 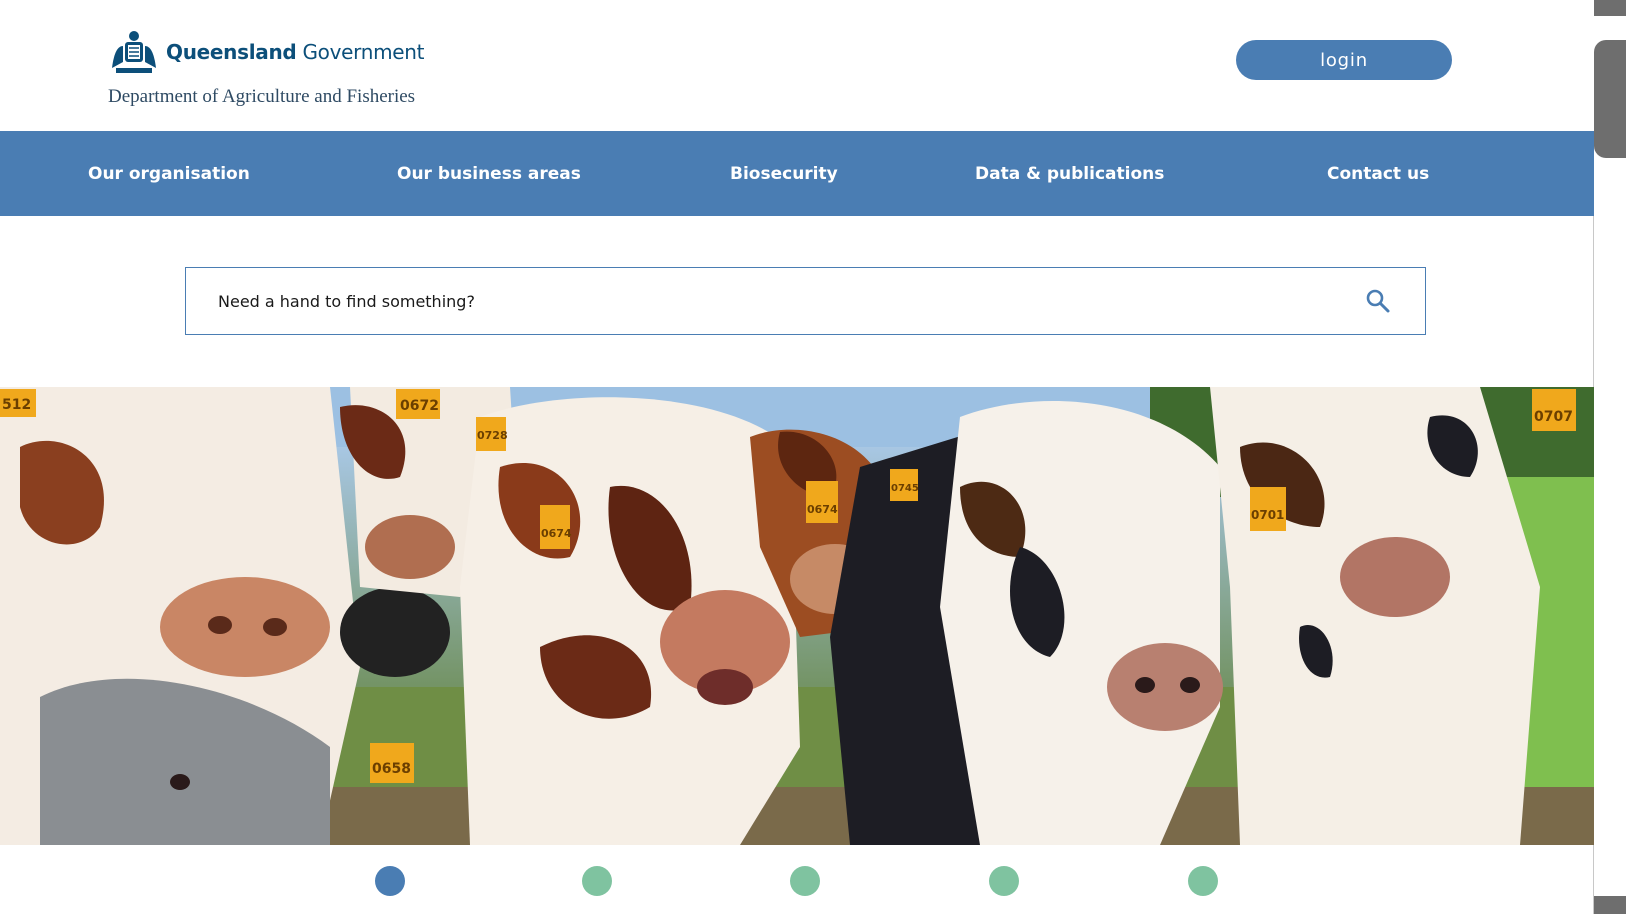 What do you see at coordinates (391, 769) in the screenshot?
I see `ear-tag-label: 0658` at bounding box center [391, 769].